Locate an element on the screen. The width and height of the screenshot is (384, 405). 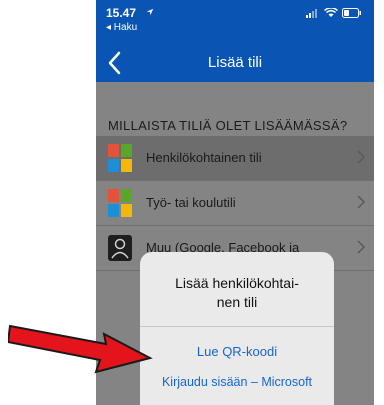
list-item-label: Työ- tai koulutili is located at coordinates (191, 202).